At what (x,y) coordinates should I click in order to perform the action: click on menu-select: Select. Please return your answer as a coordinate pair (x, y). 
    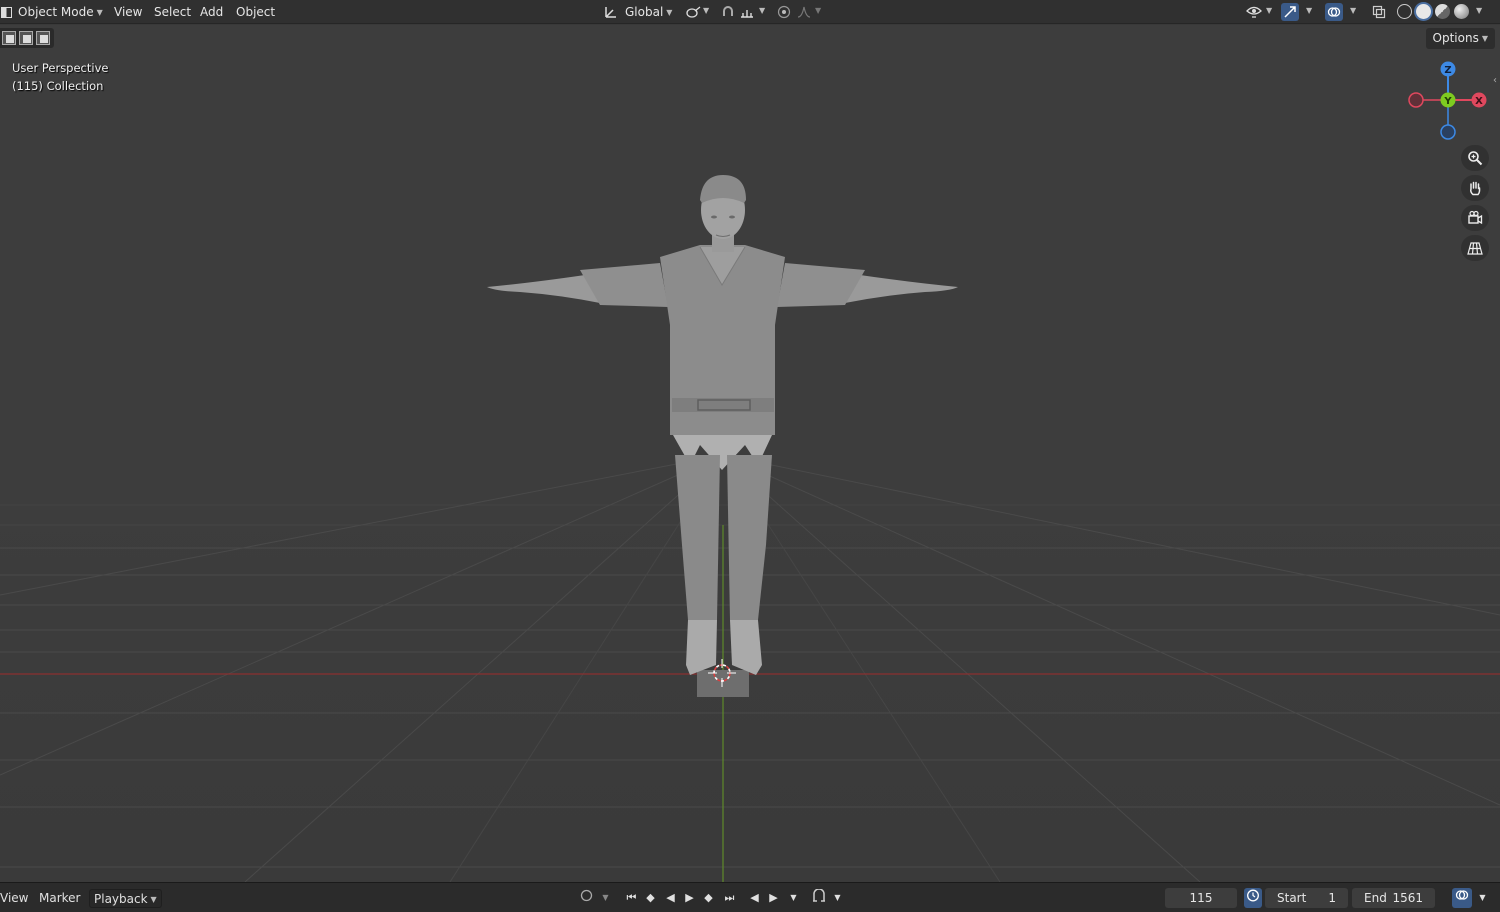
    Looking at the image, I should click on (172, 12).